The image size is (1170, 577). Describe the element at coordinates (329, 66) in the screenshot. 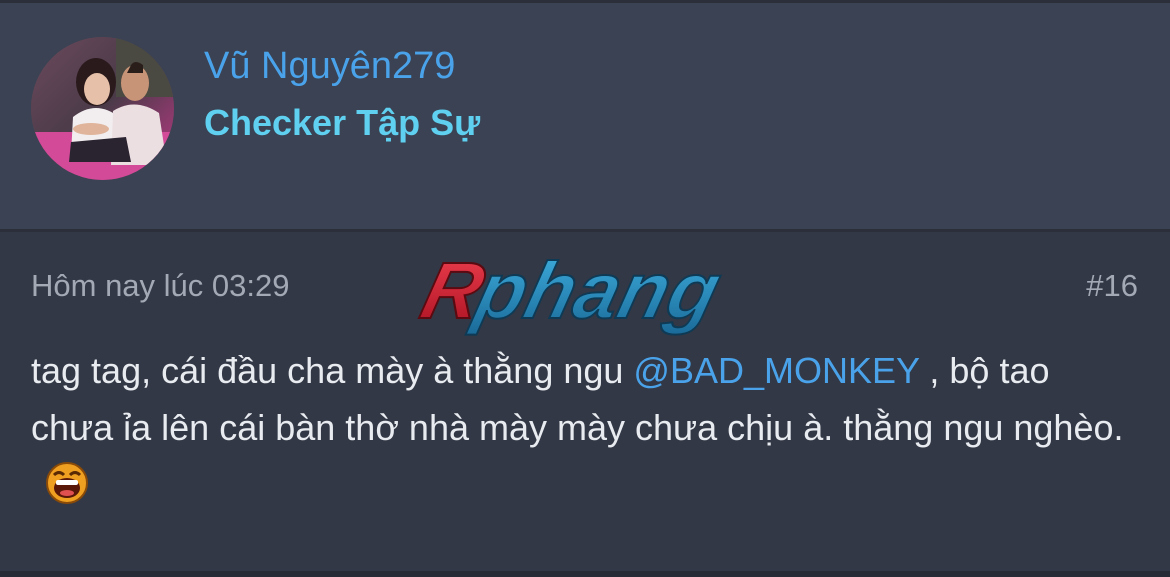

I see `username: Vũ Nguyên279` at that location.